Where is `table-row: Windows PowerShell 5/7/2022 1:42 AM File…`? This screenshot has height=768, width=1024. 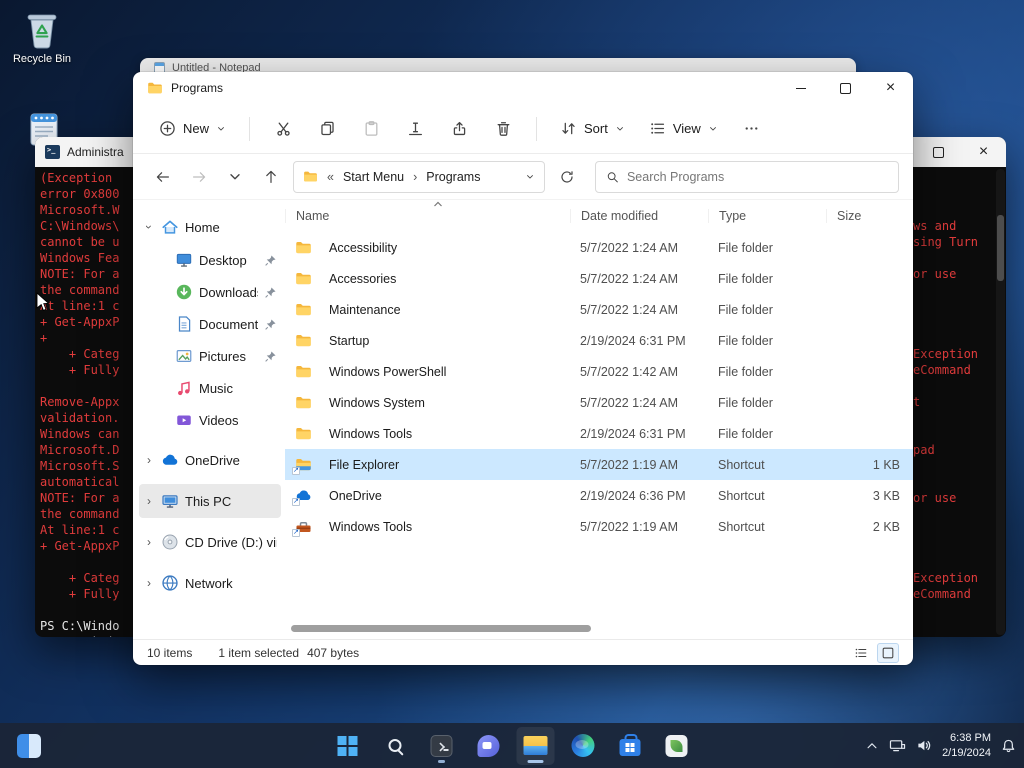 table-row: Windows PowerShell 5/7/2022 1:42 AM File… is located at coordinates (599, 371).